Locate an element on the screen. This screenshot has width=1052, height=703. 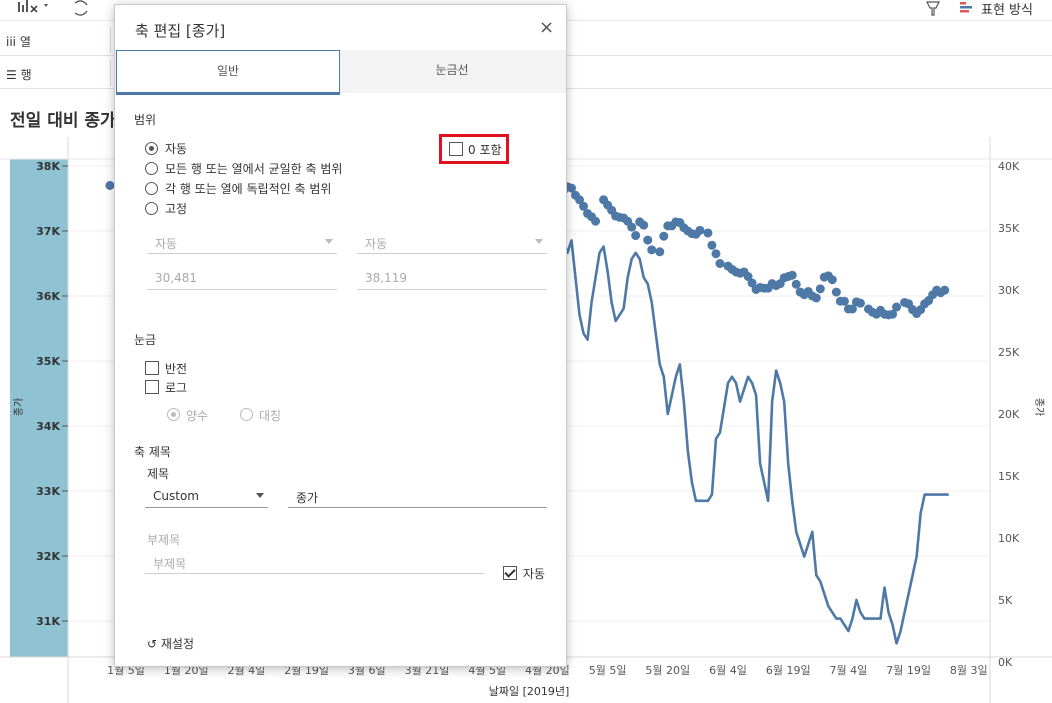
reset-button: ↺ 재설정 is located at coordinates (170, 643).